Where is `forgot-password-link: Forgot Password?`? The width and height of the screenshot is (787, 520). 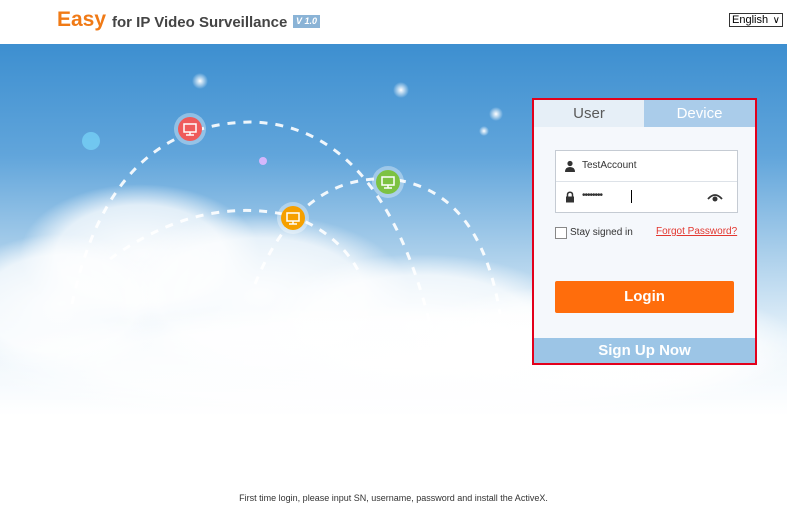
forgot-password-link: Forgot Password? is located at coordinates (696, 231).